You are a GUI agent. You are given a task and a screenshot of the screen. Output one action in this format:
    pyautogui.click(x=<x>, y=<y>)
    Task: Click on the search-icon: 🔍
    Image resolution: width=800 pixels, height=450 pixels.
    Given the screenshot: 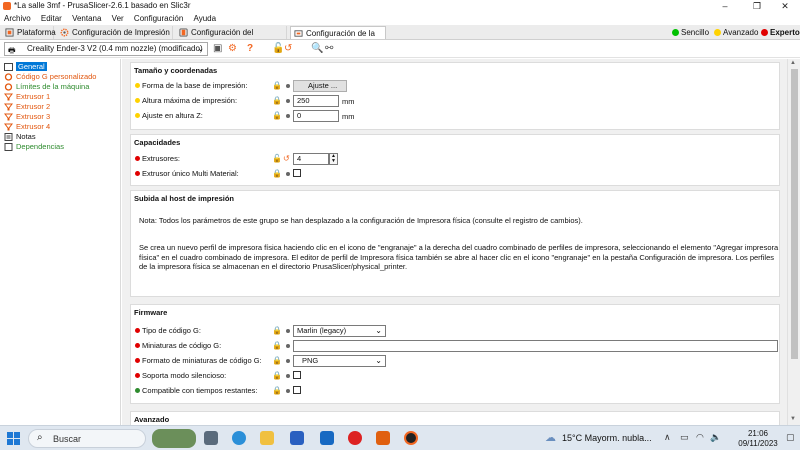 What is the action you would take?
    pyautogui.click(x=317, y=48)
    